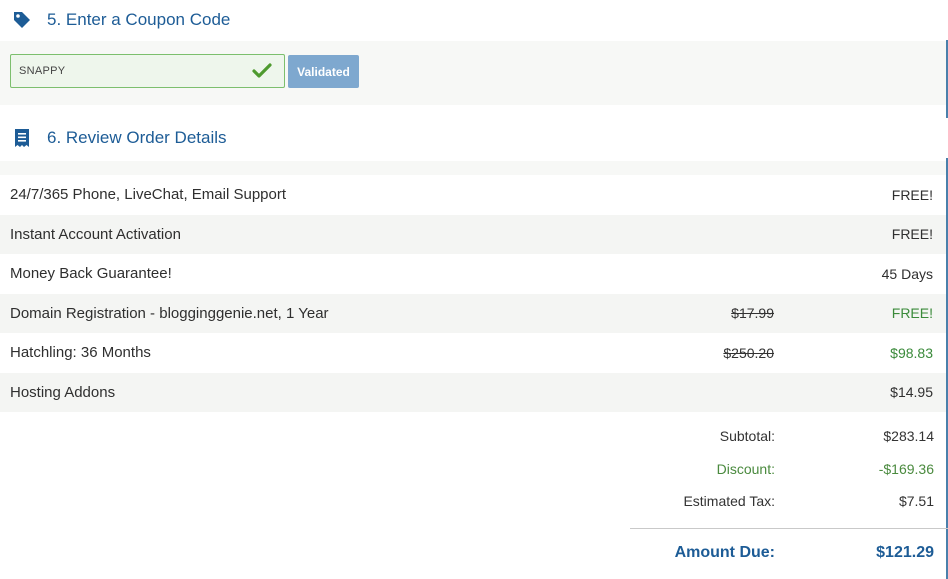 The width and height of the screenshot is (948, 579). Describe the element at coordinates (474, 138) in the screenshot. I see `review-section-header: 6. Review Order Details` at that location.